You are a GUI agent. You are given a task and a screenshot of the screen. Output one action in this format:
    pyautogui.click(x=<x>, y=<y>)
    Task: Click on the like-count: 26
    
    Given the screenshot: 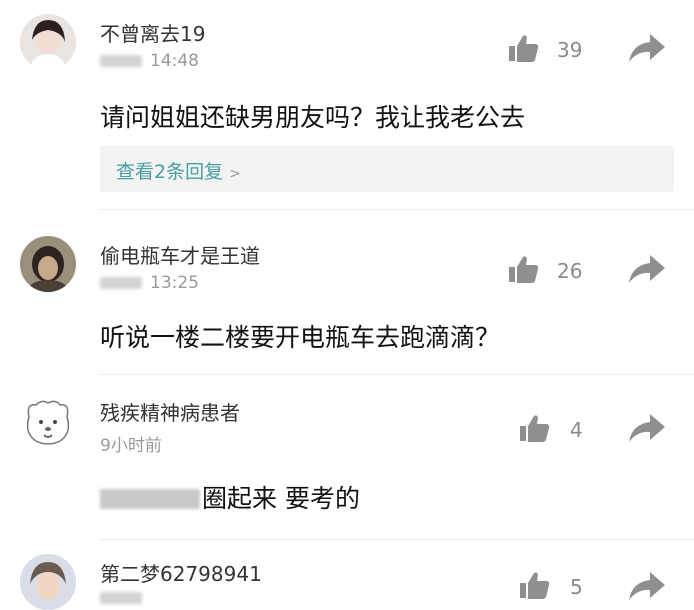 What is the action you would take?
    pyautogui.click(x=570, y=271)
    